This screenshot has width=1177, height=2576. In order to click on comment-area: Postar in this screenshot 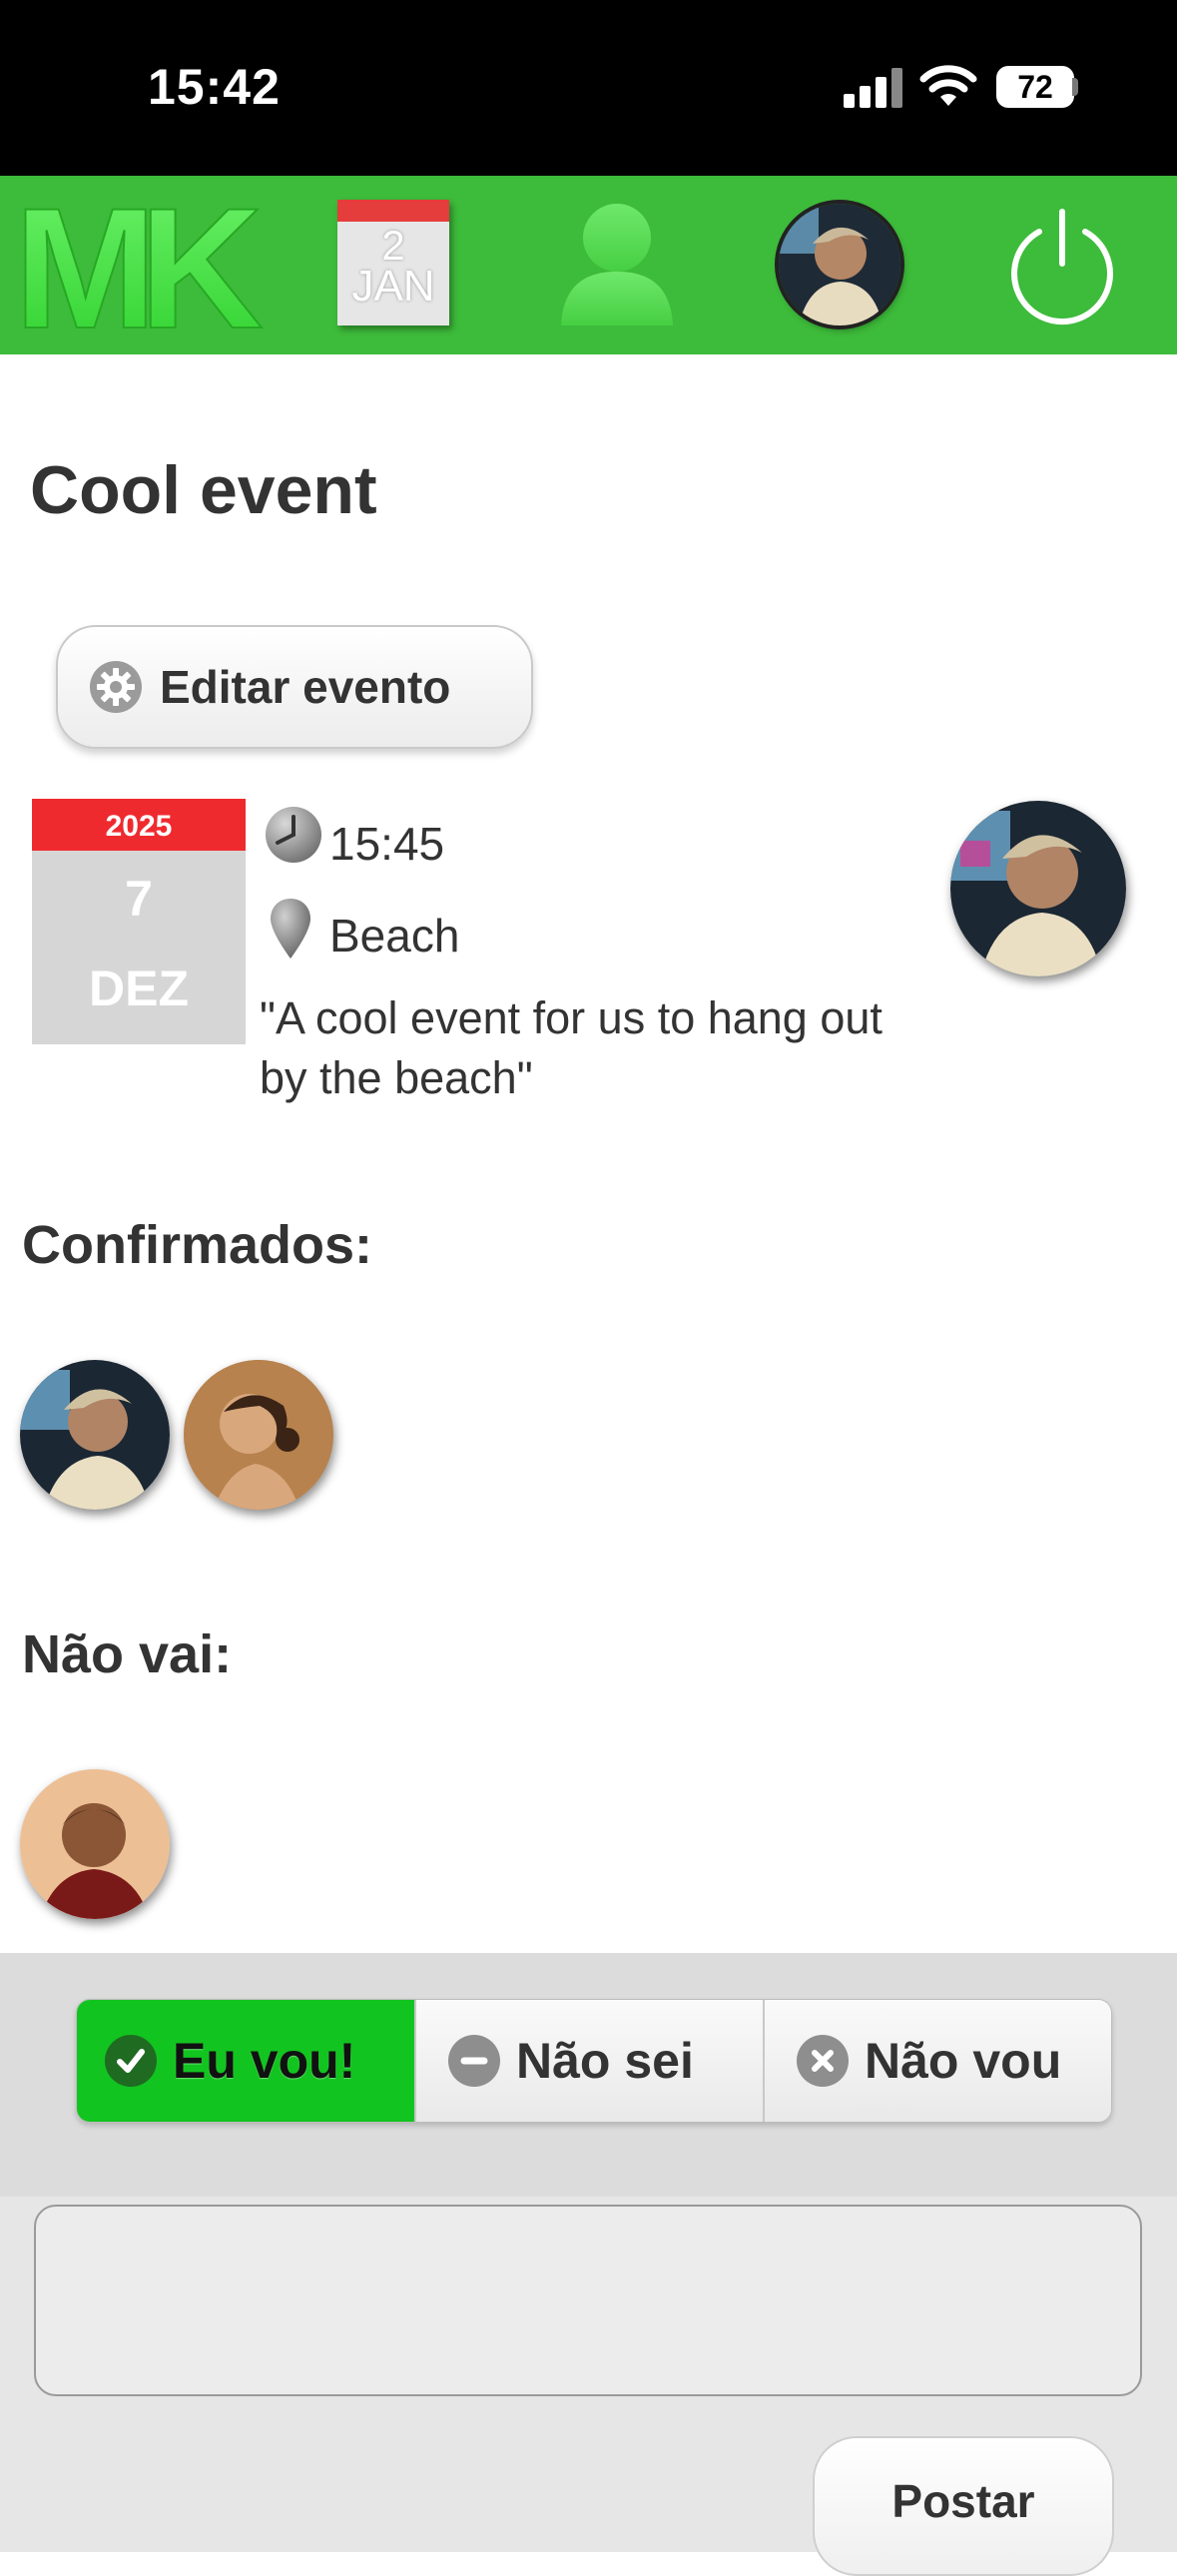, I will do `click(588, 2387)`.